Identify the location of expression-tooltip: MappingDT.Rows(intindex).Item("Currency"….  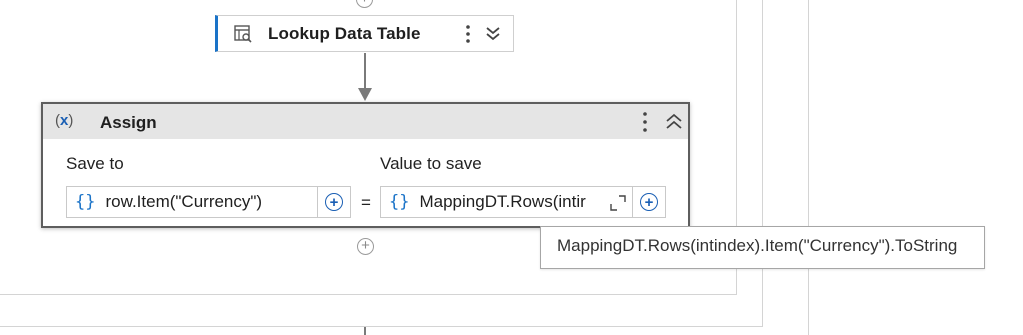
(762, 247).